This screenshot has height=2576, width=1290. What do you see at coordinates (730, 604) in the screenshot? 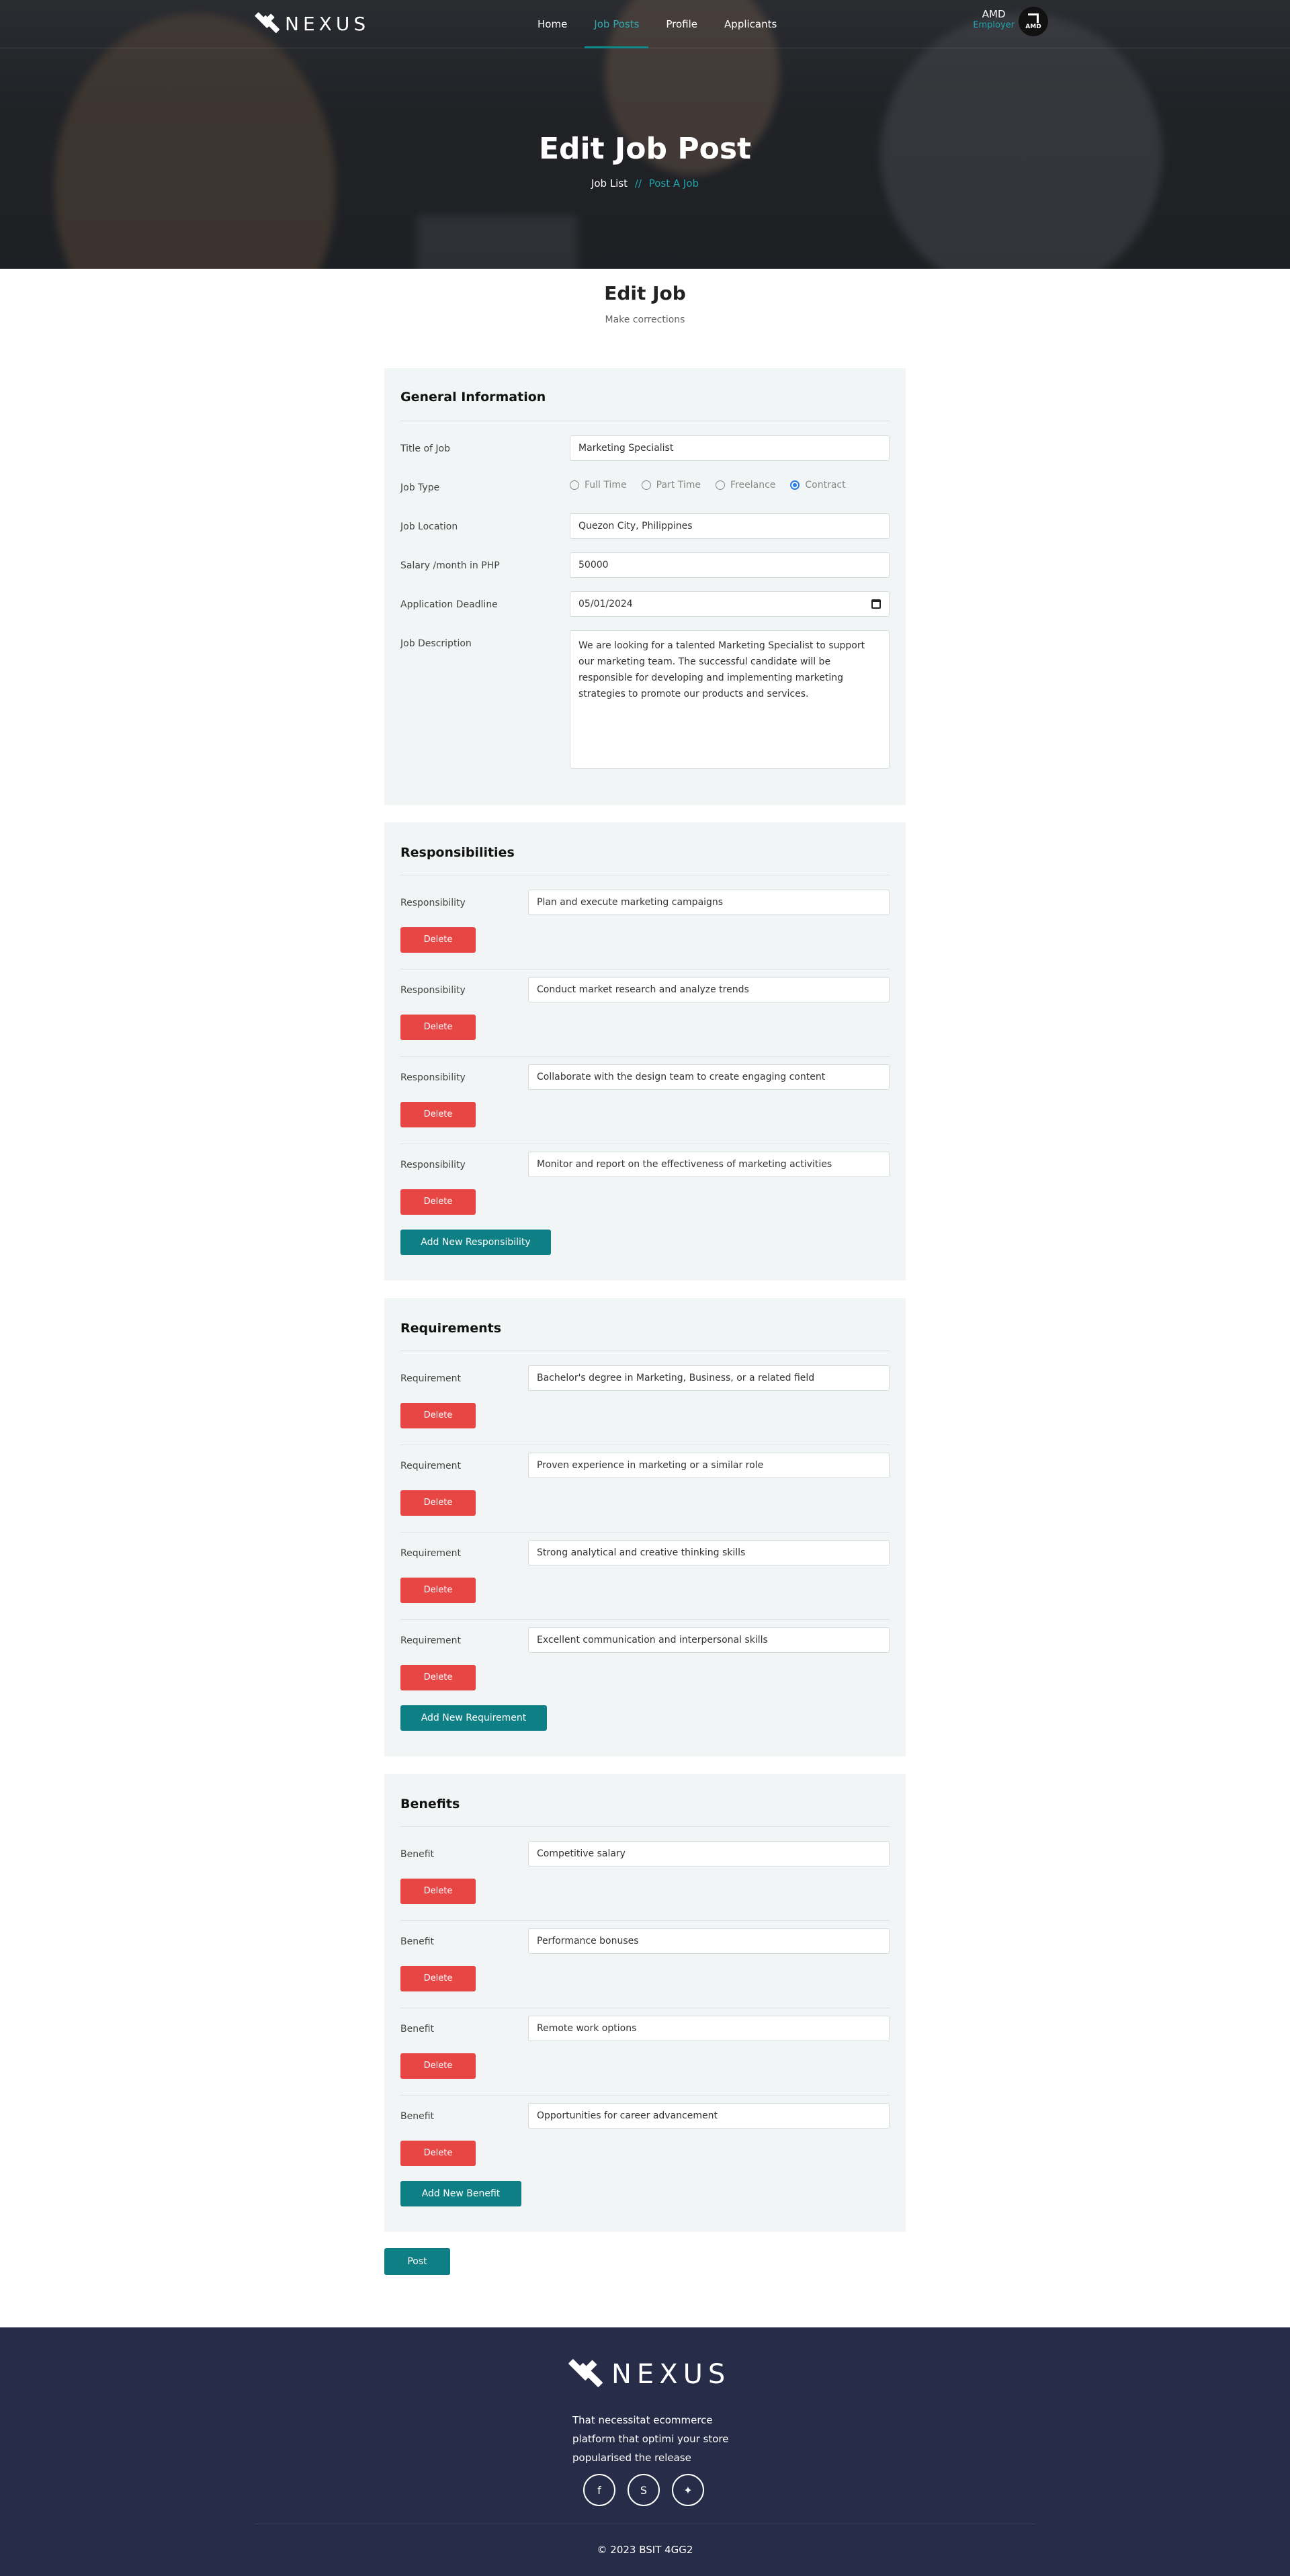
I see `deadline-date-input: 05/01/2024` at bounding box center [730, 604].